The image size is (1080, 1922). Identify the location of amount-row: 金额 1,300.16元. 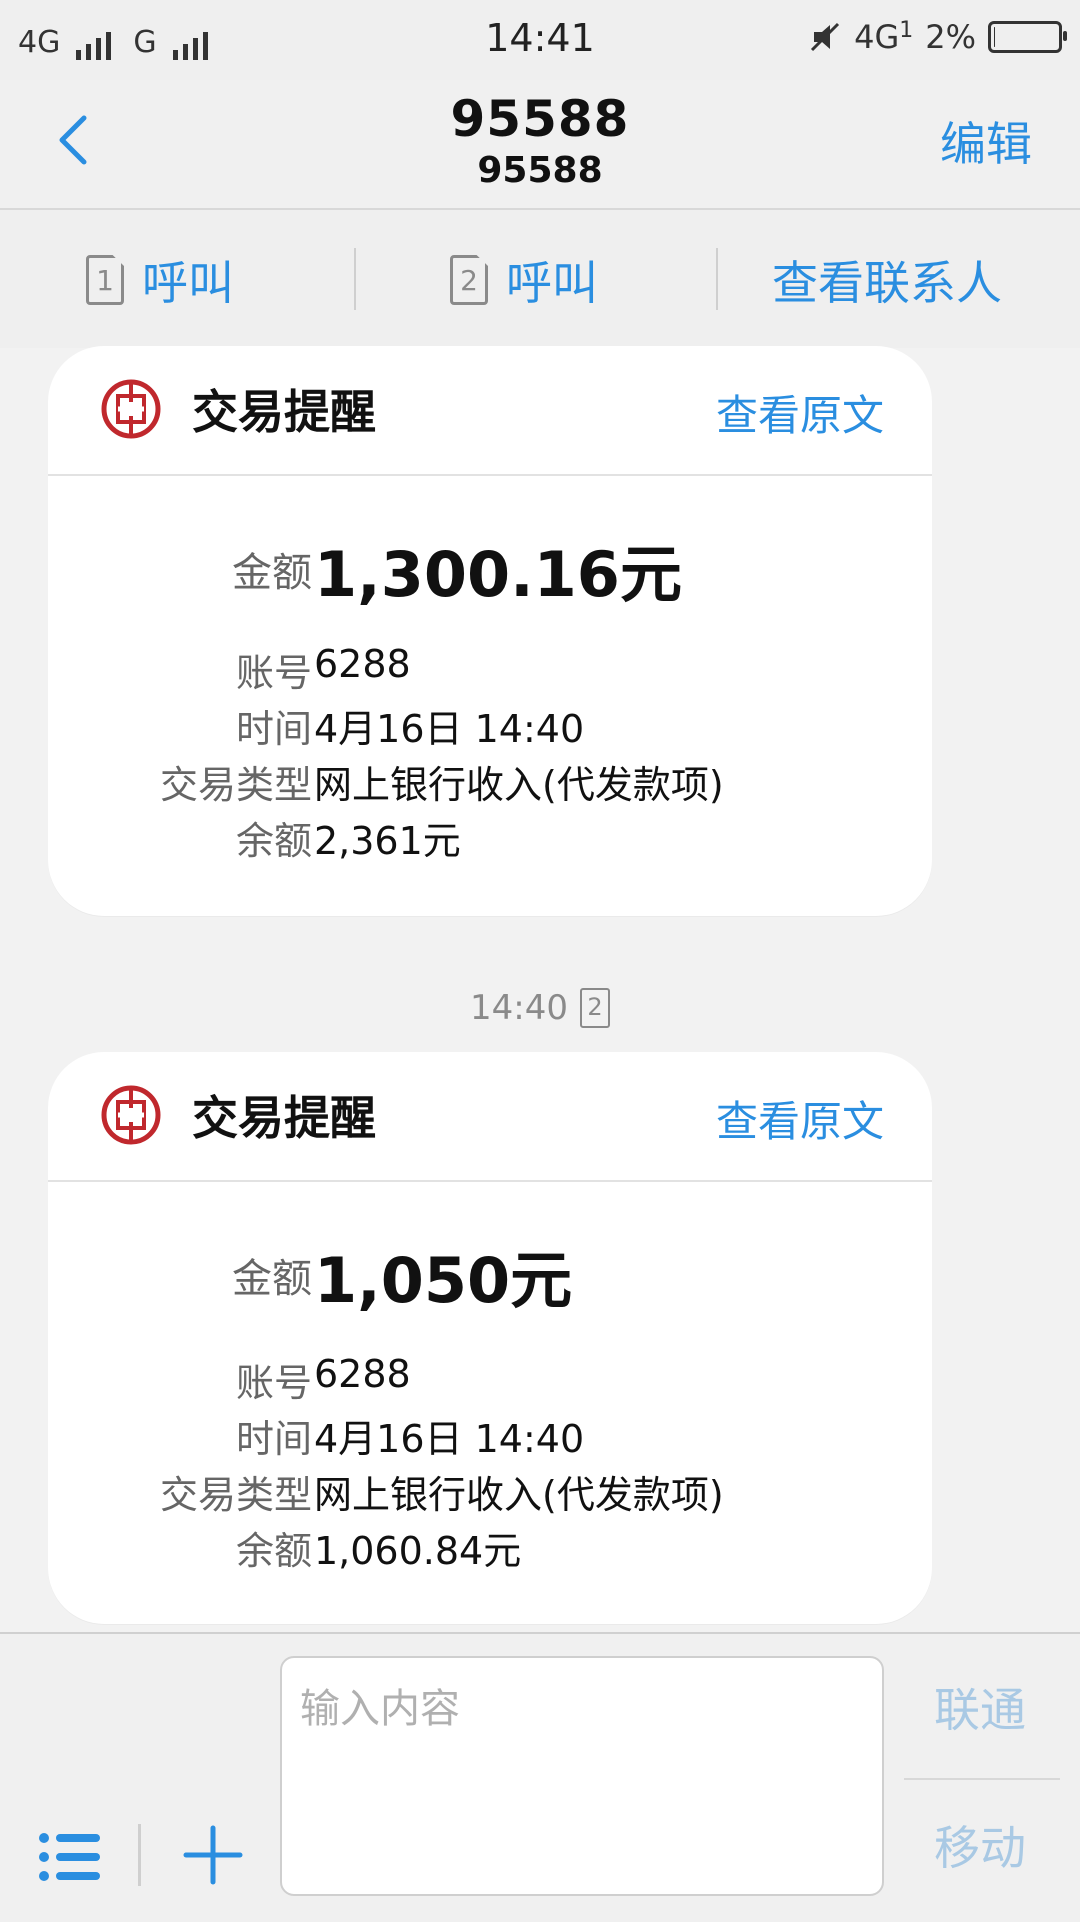
(490, 567).